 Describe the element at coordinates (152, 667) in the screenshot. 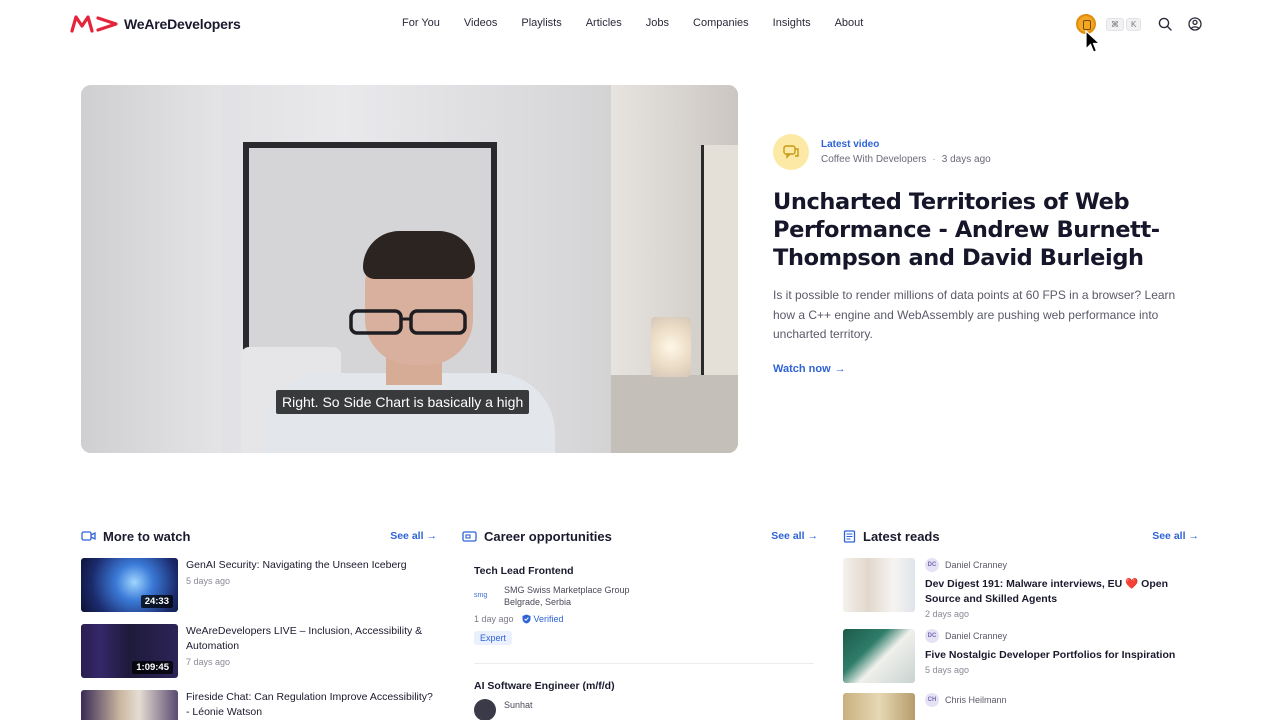

I see `video-duration: 1:09:45` at that location.